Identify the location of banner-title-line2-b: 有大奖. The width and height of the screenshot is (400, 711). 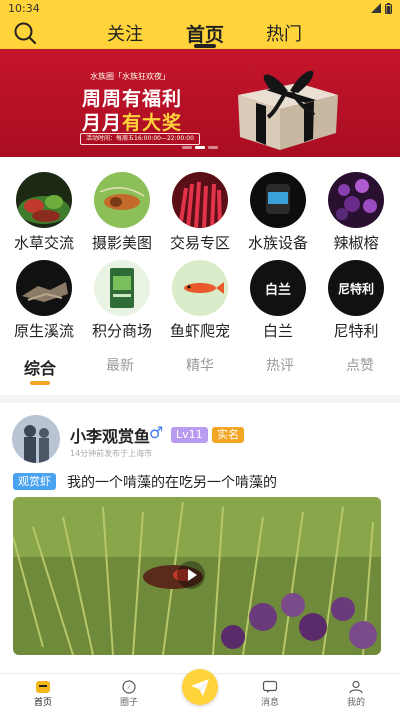
(152, 123).